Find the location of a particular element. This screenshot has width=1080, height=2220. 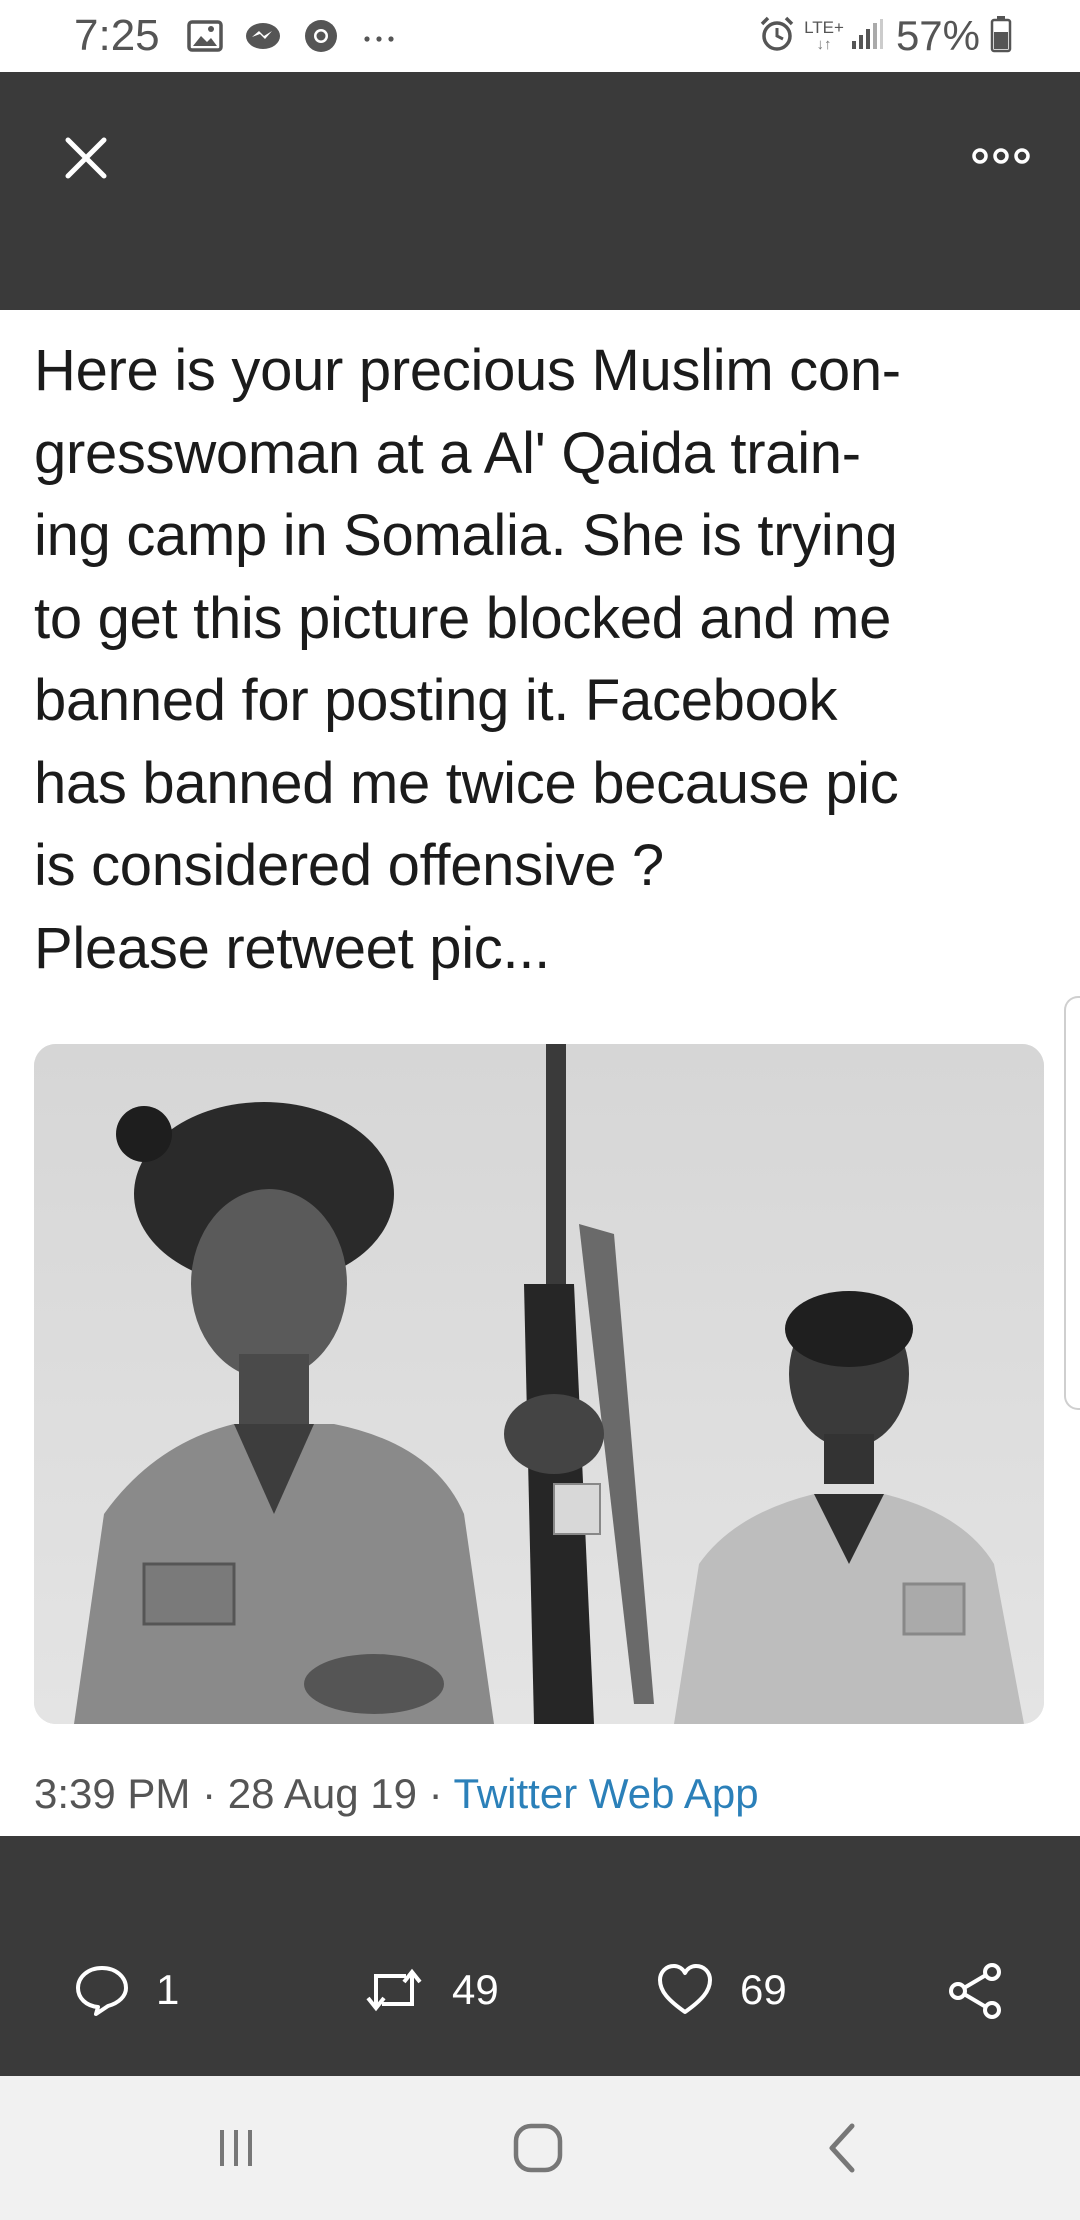

reply-button: 1 is located at coordinates (126, 1990).